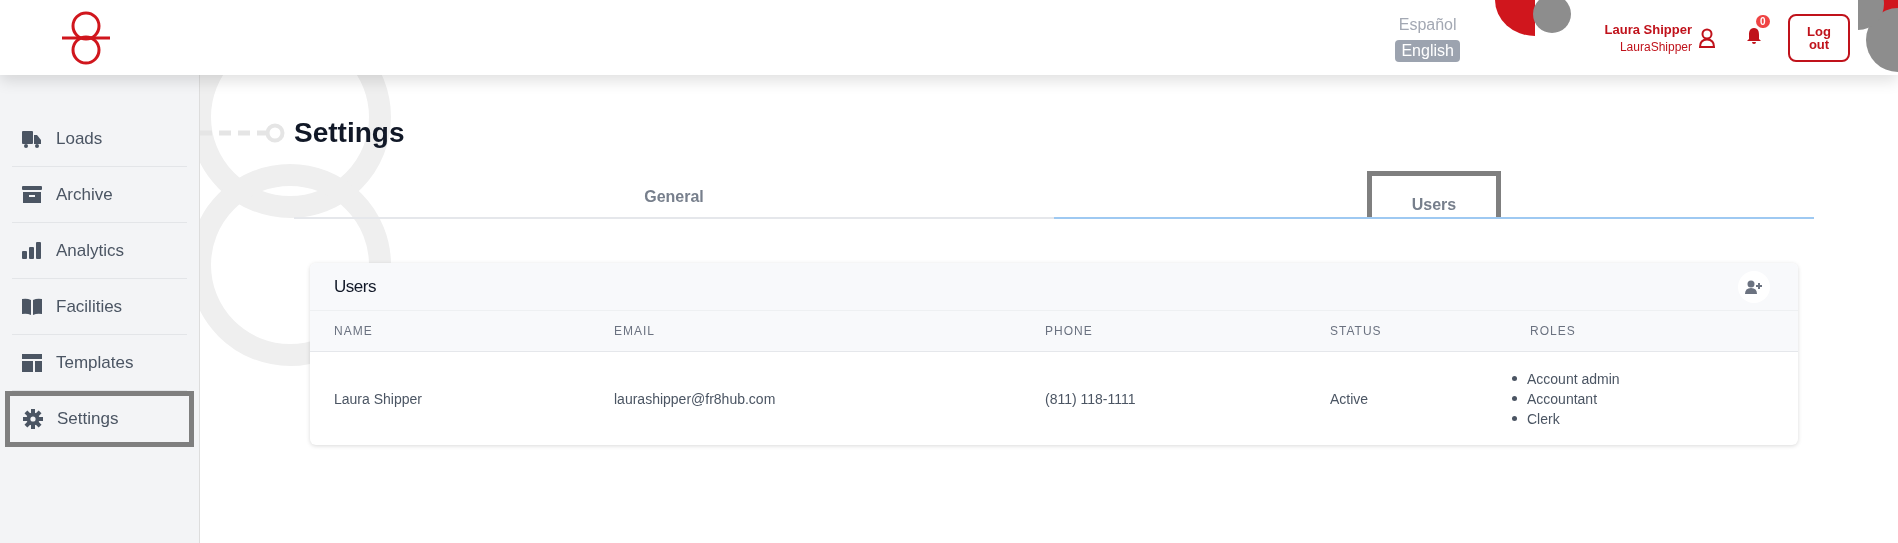  Describe the element at coordinates (349, 133) in the screenshot. I see `page-title: Settings` at that location.